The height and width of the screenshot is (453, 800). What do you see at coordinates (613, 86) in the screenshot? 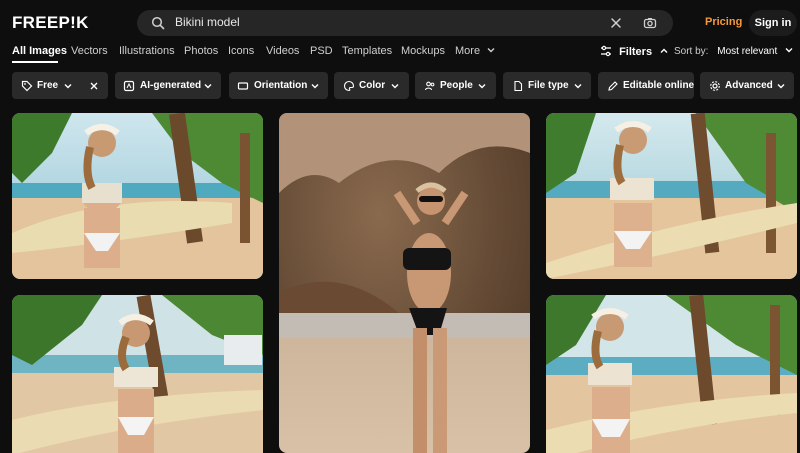
I see `pen-icon` at bounding box center [613, 86].